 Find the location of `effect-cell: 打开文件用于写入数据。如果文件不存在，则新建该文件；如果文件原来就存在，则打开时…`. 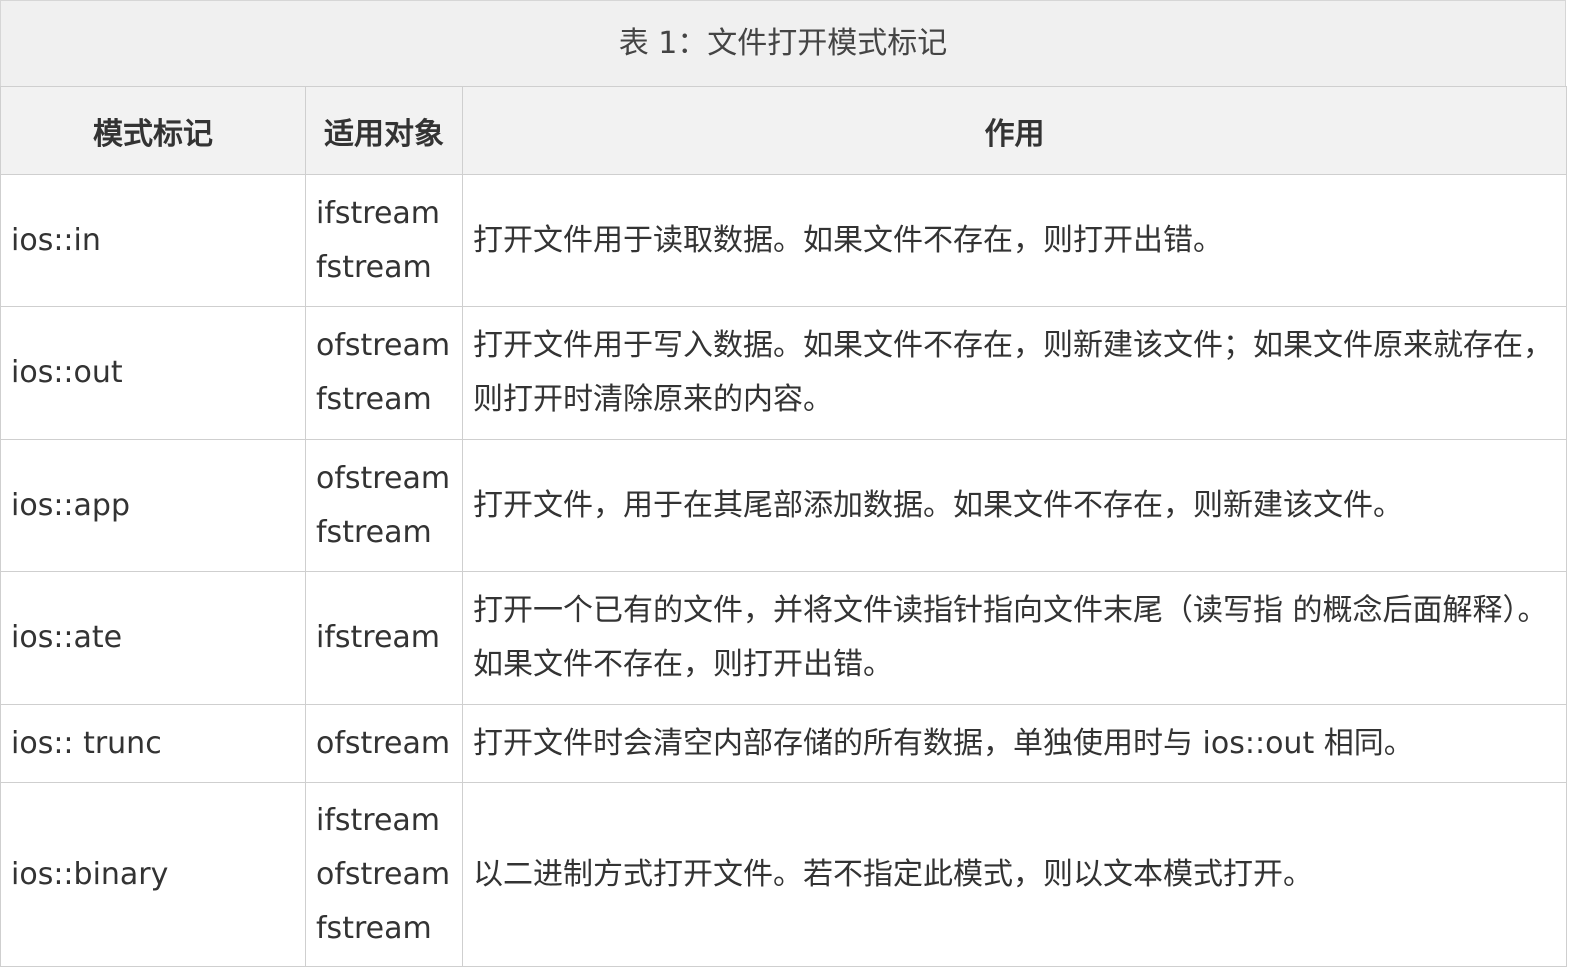

effect-cell: 打开文件用于写入数据。如果文件不存在，则新建该文件；如果文件原来就存在，则打开时… is located at coordinates (1014, 373).